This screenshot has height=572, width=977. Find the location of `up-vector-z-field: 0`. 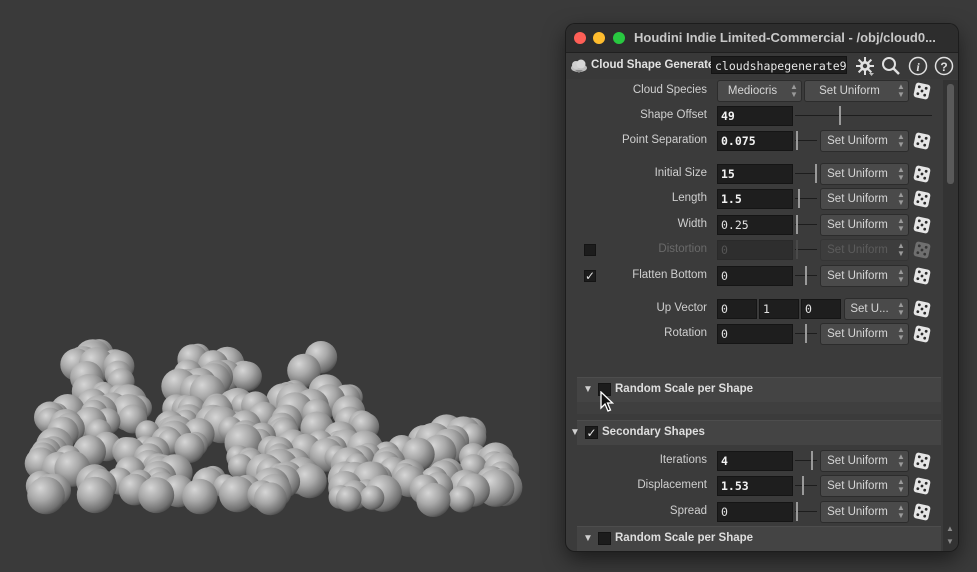

up-vector-z-field: 0 is located at coordinates (821, 309).